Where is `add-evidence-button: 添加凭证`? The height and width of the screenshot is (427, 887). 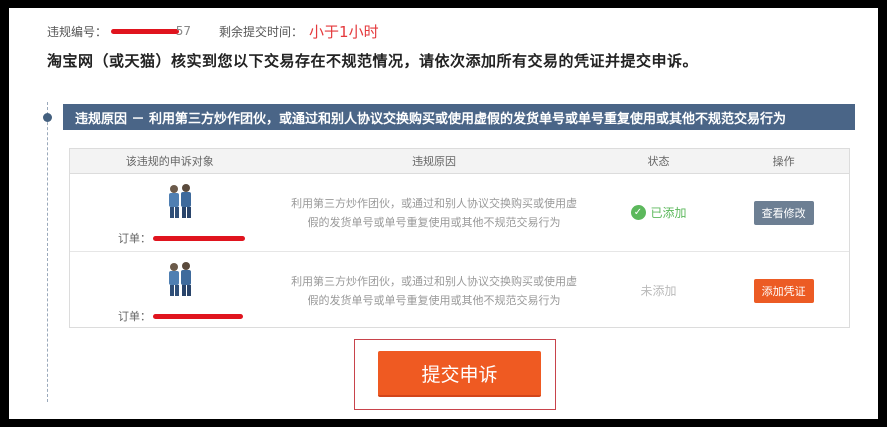 add-evidence-button: 添加凭证 is located at coordinates (783, 290).